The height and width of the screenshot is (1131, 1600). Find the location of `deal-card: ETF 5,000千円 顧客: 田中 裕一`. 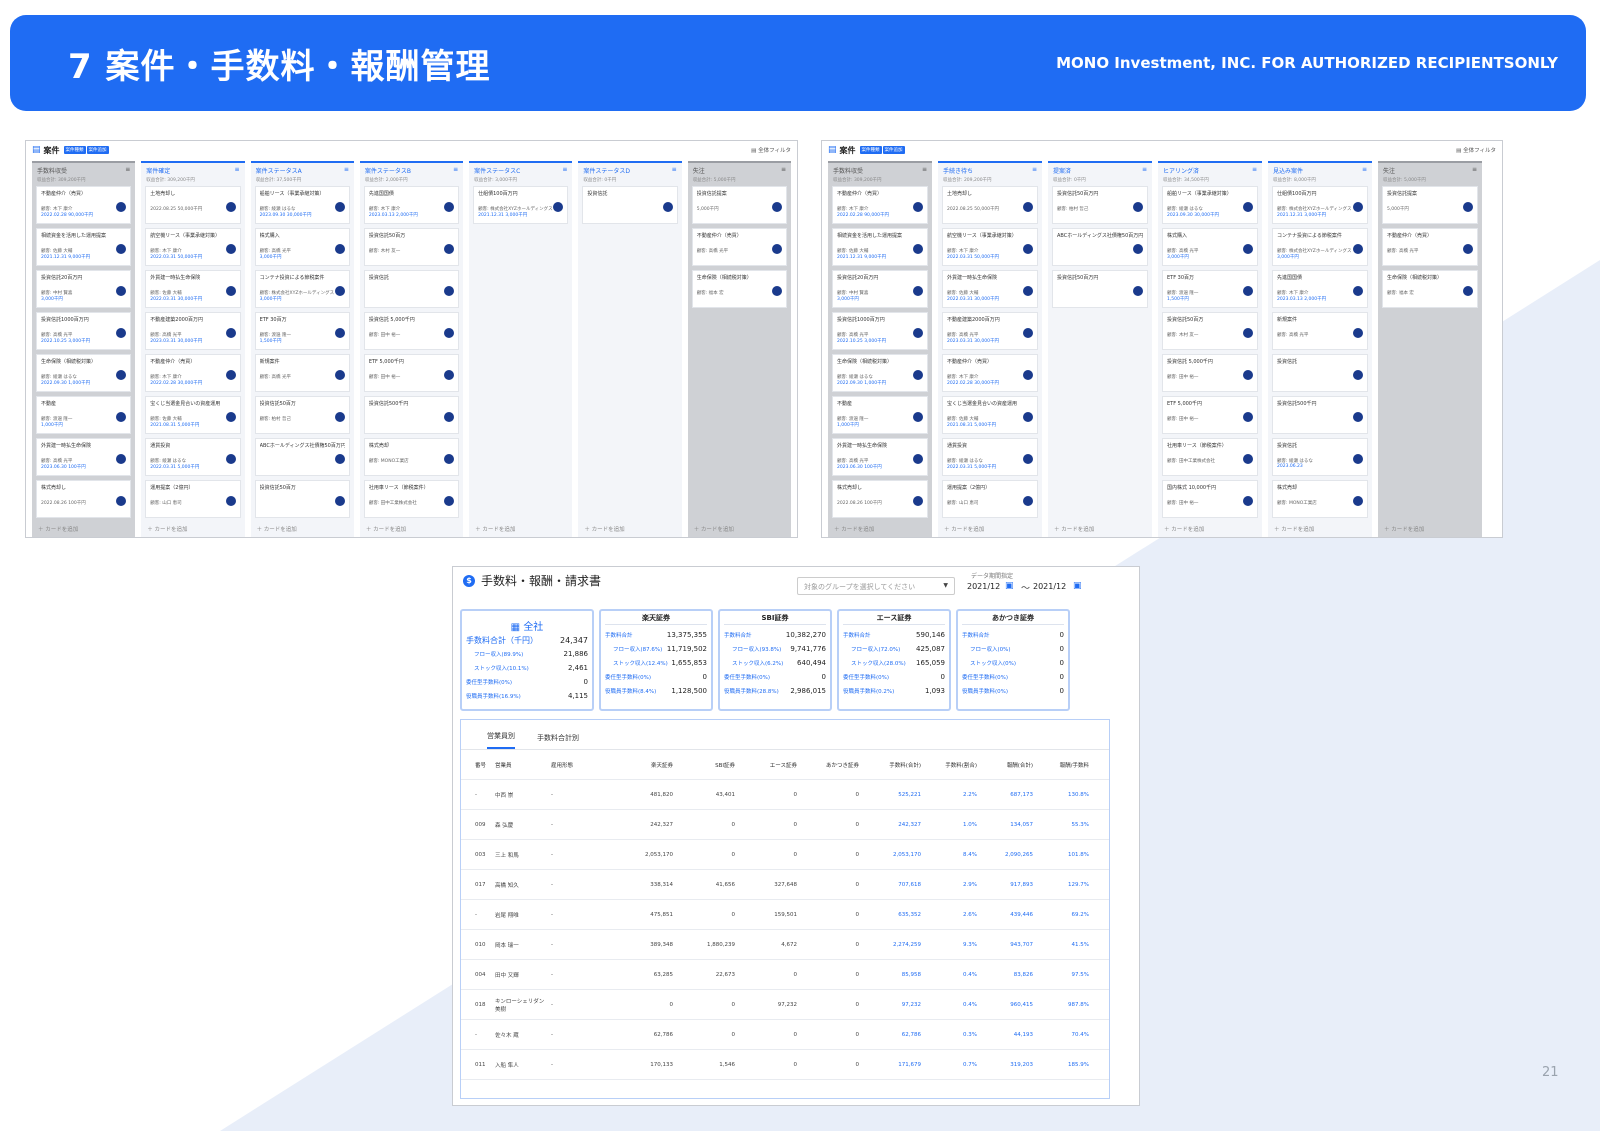

deal-card: ETF 5,000千円 顧客: 田中 裕一 is located at coordinates (1210, 415).